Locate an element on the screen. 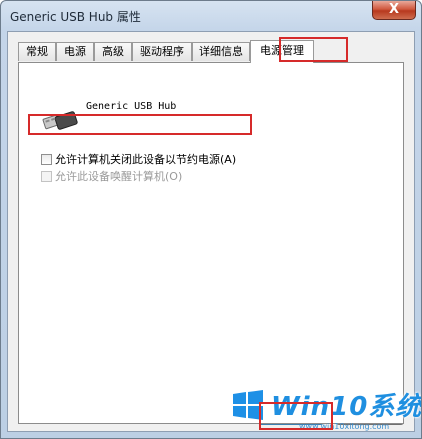 This screenshot has height=439, width=422. close-button: X is located at coordinates (394, 10).